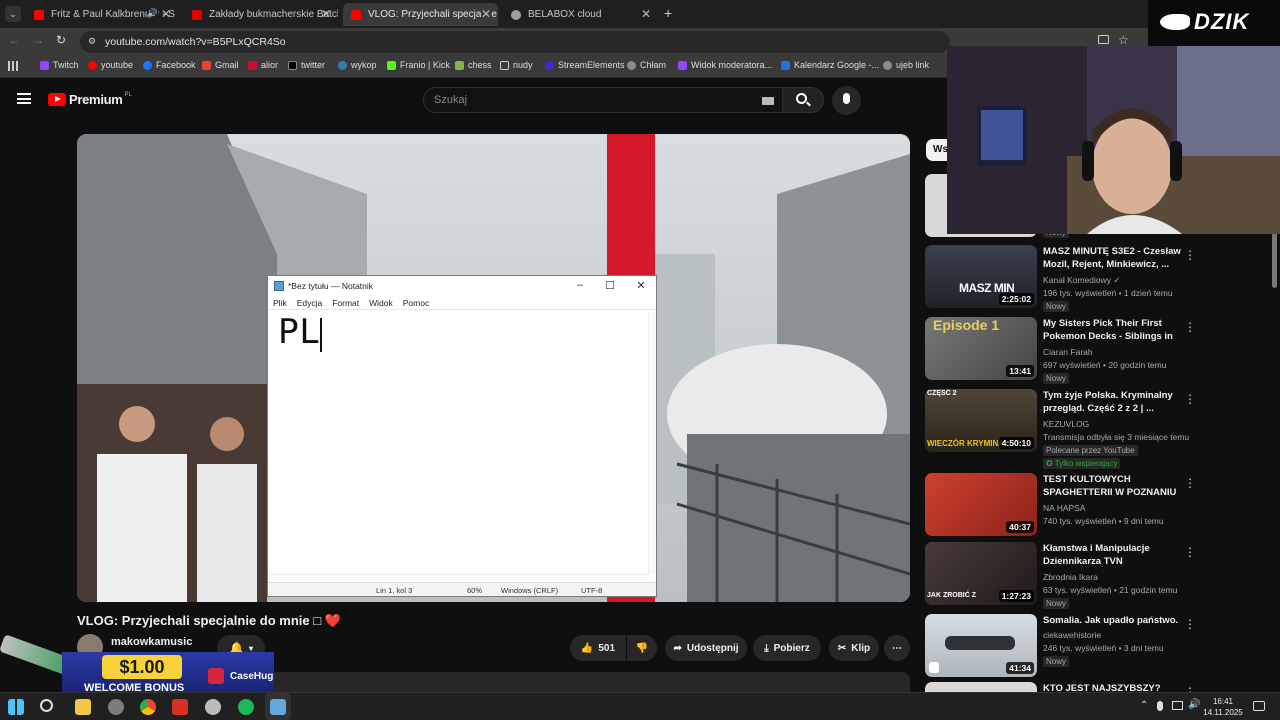 Image resolution: width=1280 pixels, height=720 pixels. Describe the element at coordinates (1070, 577) in the screenshot. I see `channel-name: Zbrodnia Ikara` at that location.